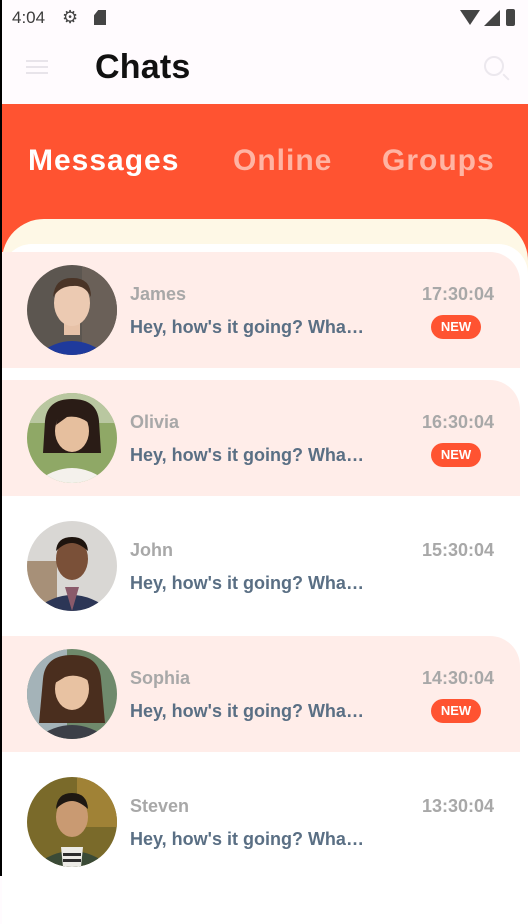 This screenshot has height=924, width=528. Describe the element at coordinates (457, 550) in the screenshot. I see `message-time: 15:30:04` at that location.